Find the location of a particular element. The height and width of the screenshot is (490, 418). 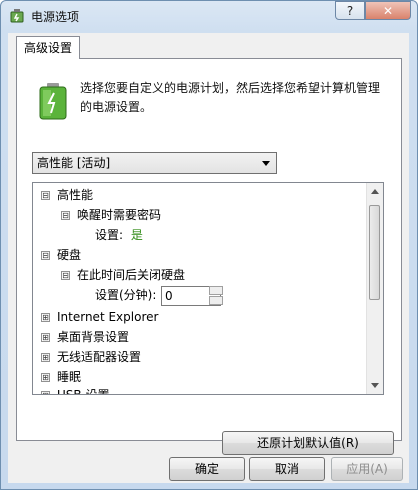

power-plan-value: 高性能 [活动] is located at coordinates (74, 163).